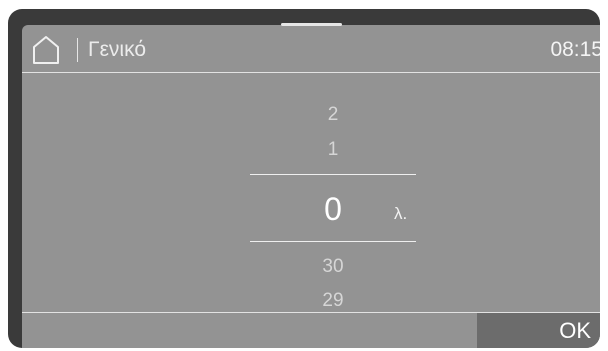 The image size is (608, 351). I want to click on selection-line-top, so click(333, 174).